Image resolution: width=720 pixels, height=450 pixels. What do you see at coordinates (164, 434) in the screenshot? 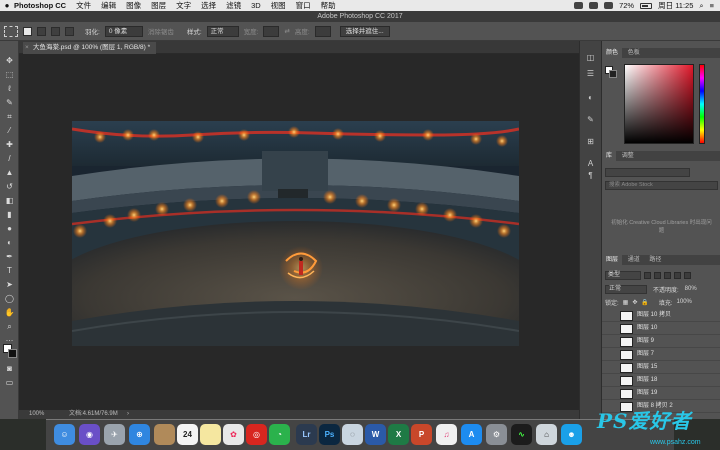
I see `photos-folder-icon` at bounding box center [164, 434].